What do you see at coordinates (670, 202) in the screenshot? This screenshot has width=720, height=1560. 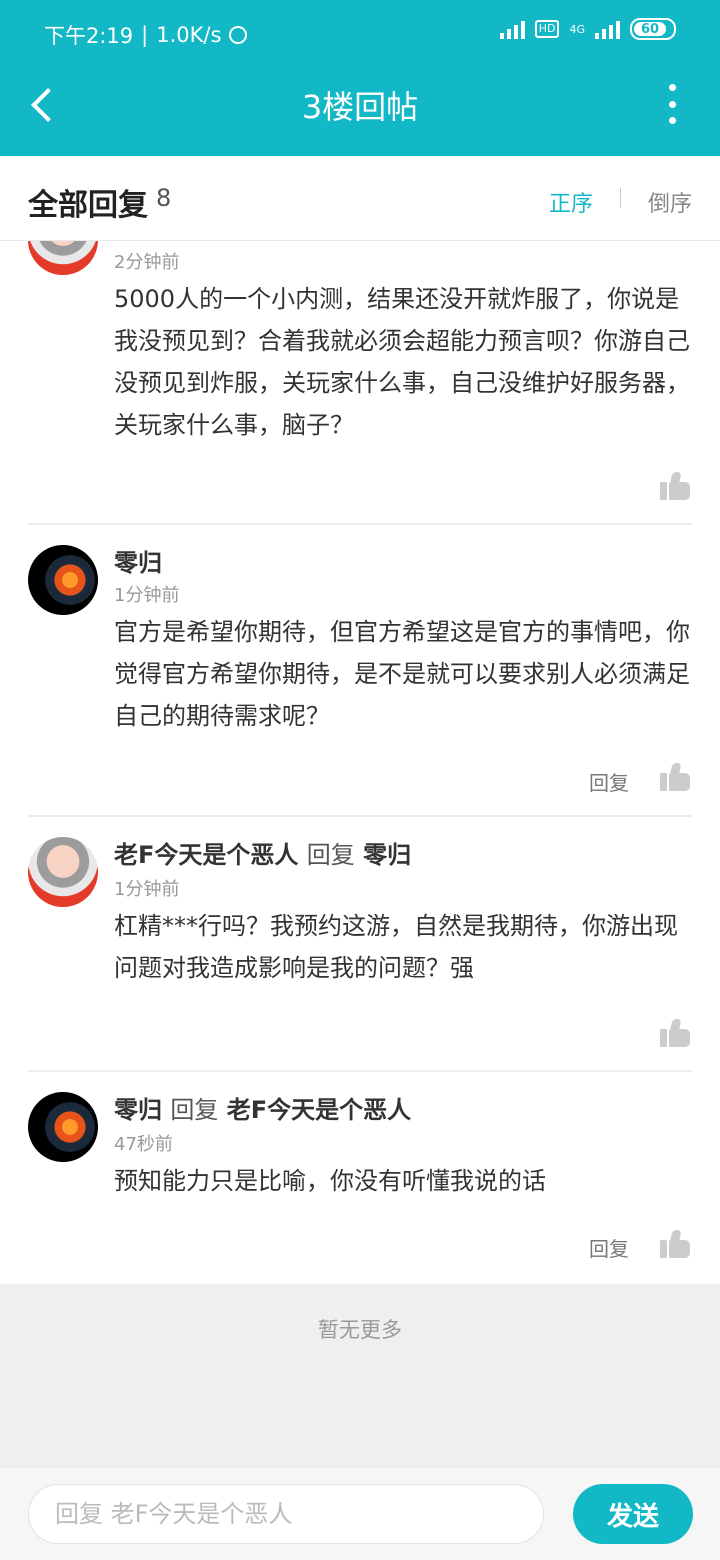 I see `sort-descending-tab: 倒序` at bounding box center [670, 202].